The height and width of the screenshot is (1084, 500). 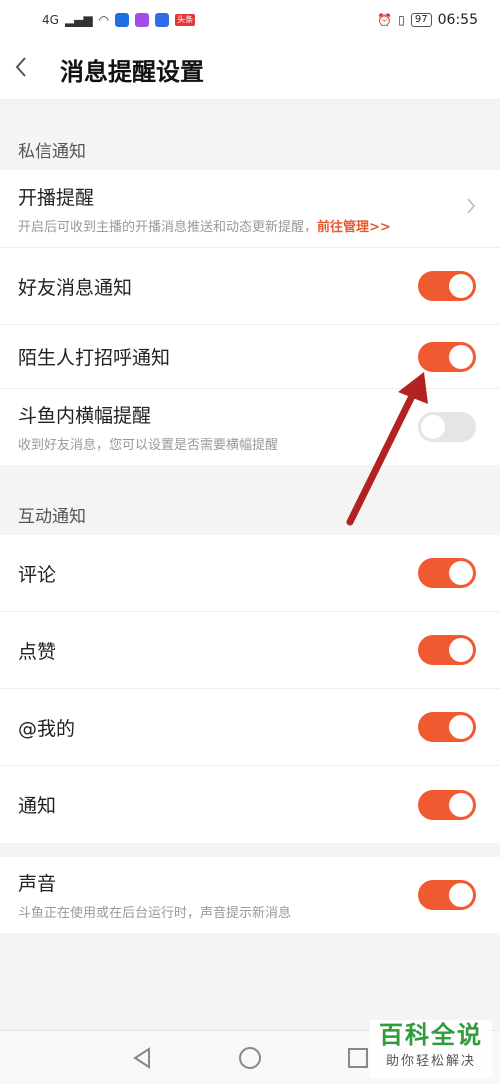 What do you see at coordinates (250, 286) in the screenshot?
I see `setting-friend-message: 好友消息通知` at bounding box center [250, 286].